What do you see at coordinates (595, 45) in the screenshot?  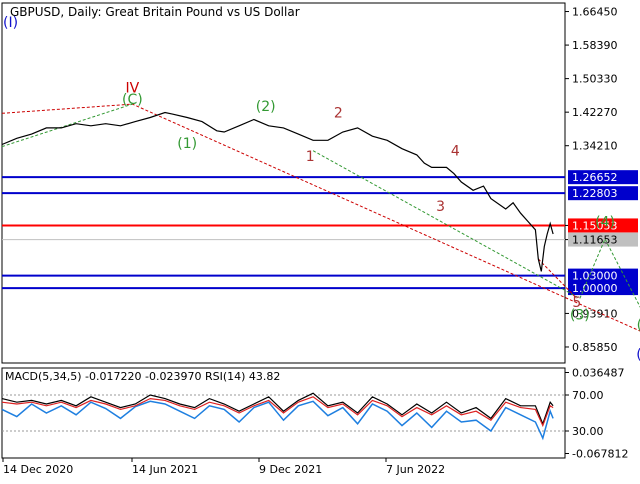 I see `y-tick-label: 1.58390` at bounding box center [595, 45].